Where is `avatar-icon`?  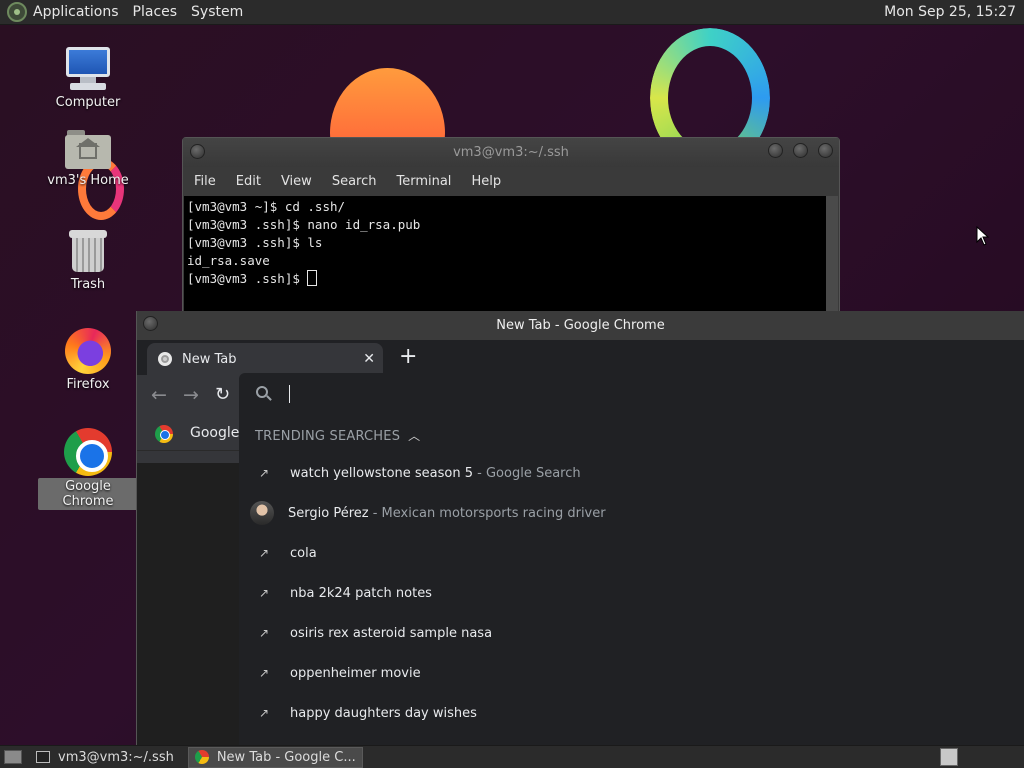 avatar-icon is located at coordinates (262, 513).